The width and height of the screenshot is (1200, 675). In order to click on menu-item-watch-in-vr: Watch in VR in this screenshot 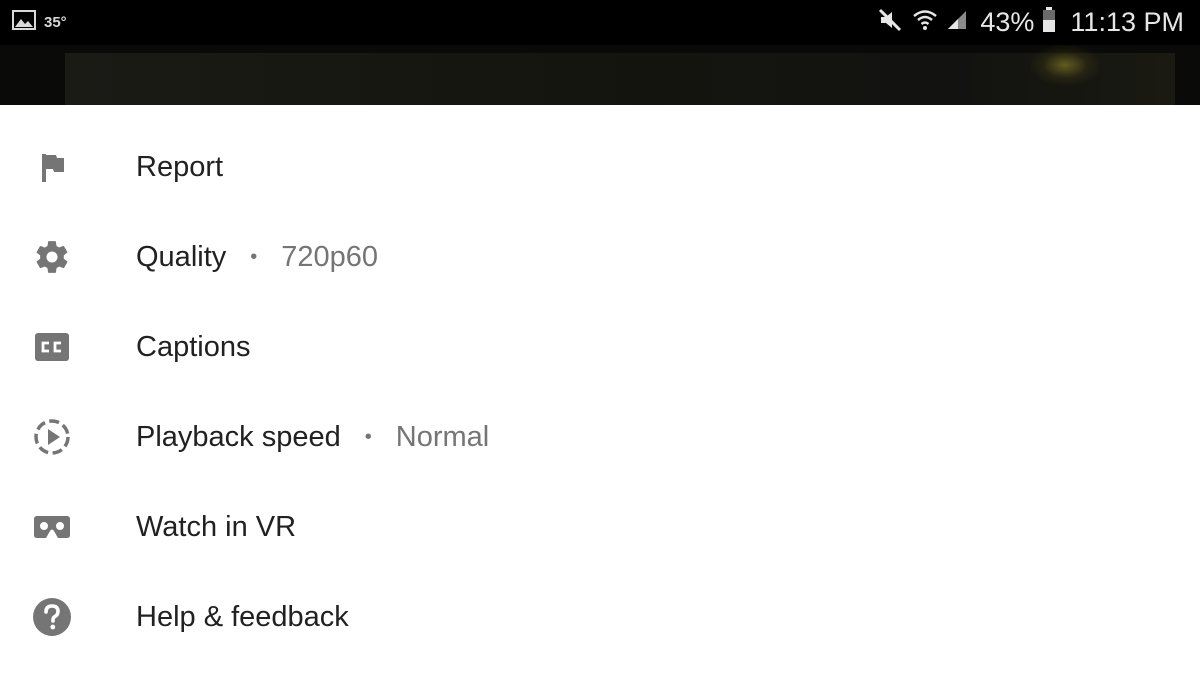, I will do `click(600, 527)`.